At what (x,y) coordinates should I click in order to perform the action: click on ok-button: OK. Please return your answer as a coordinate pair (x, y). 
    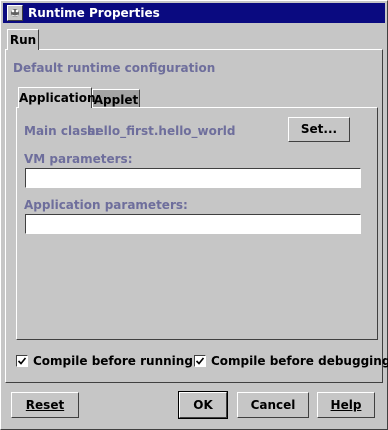
    Looking at the image, I should click on (203, 405).